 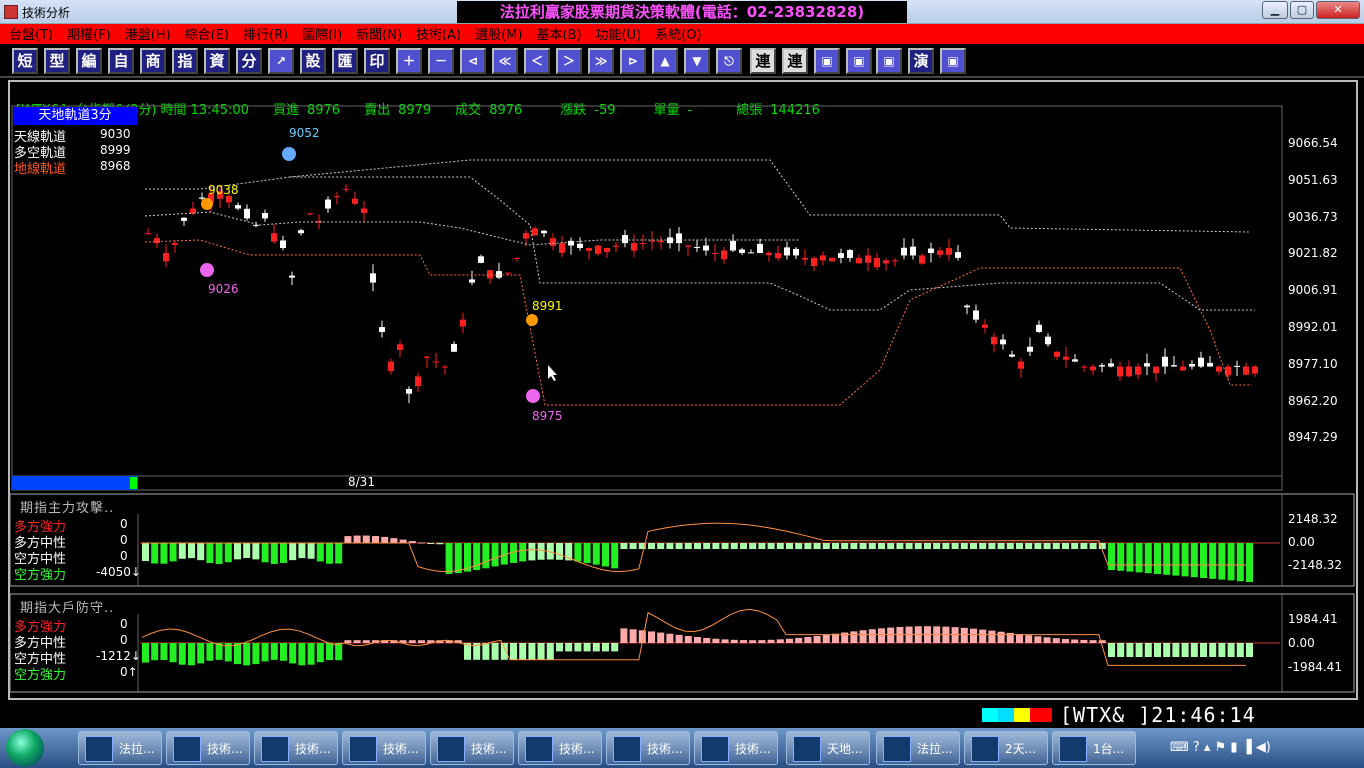 What do you see at coordinates (1315, 667) in the screenshot?
I see `sub2-ytick-2: -1984.41` at bounding box center [1315, 667].